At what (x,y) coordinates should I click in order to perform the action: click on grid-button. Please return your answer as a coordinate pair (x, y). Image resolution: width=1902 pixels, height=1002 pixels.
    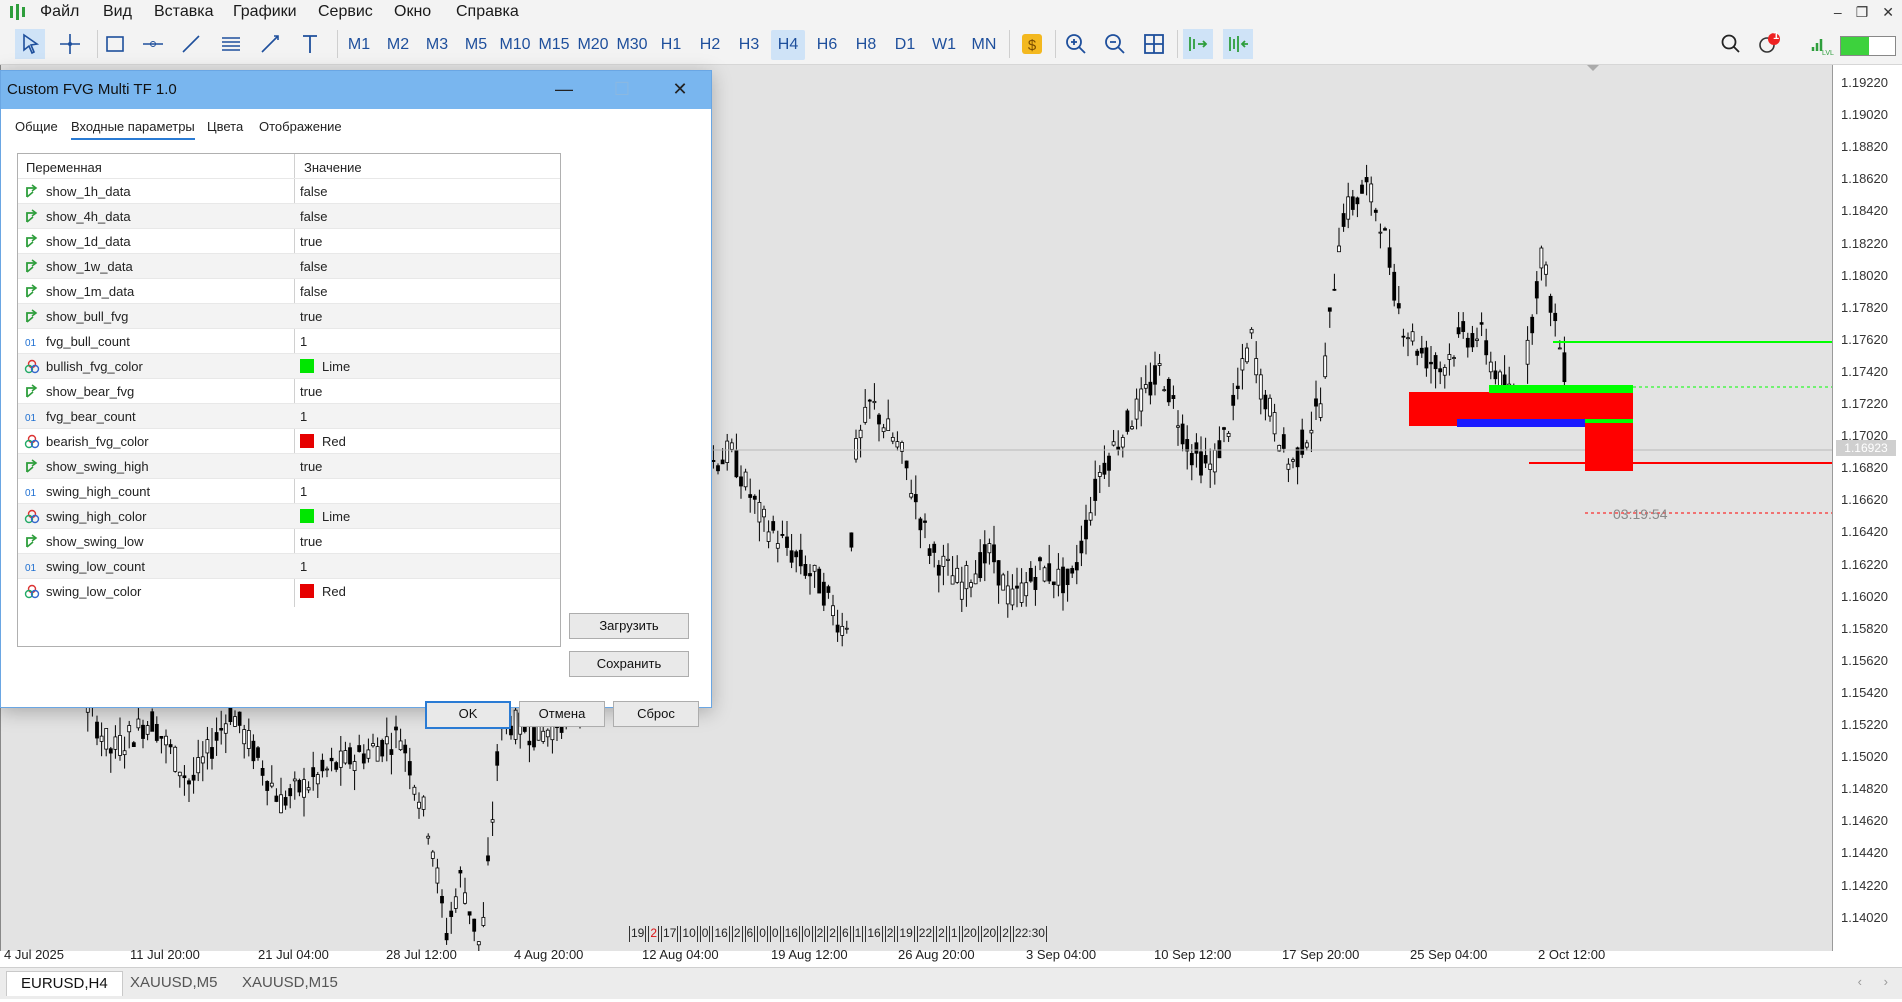
    Looking at the image, I should click on (1154, 44).